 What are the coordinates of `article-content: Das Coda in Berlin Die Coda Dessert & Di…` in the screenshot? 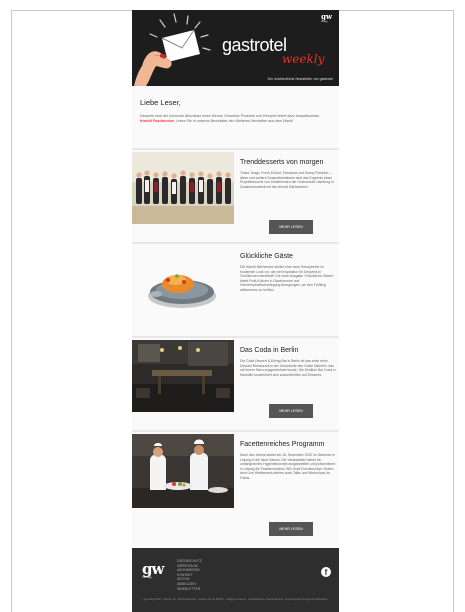 It's located at (288, 361).